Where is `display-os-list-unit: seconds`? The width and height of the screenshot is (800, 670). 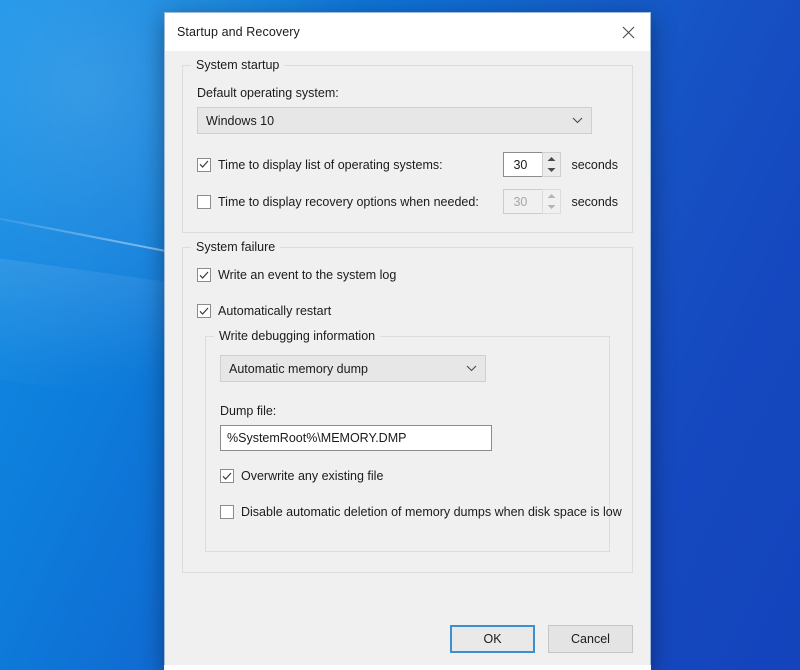
display-os-list-unit: seconds is located at coordinates (594, 164).